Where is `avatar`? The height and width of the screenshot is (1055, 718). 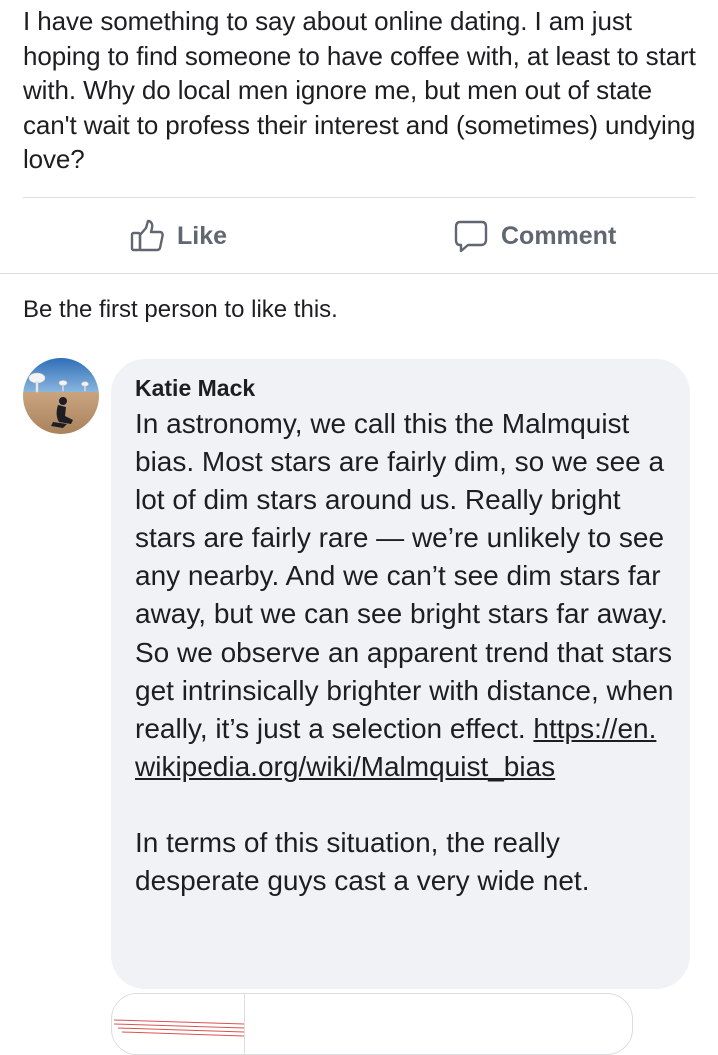 avatar is located at coordinates (61, 396).